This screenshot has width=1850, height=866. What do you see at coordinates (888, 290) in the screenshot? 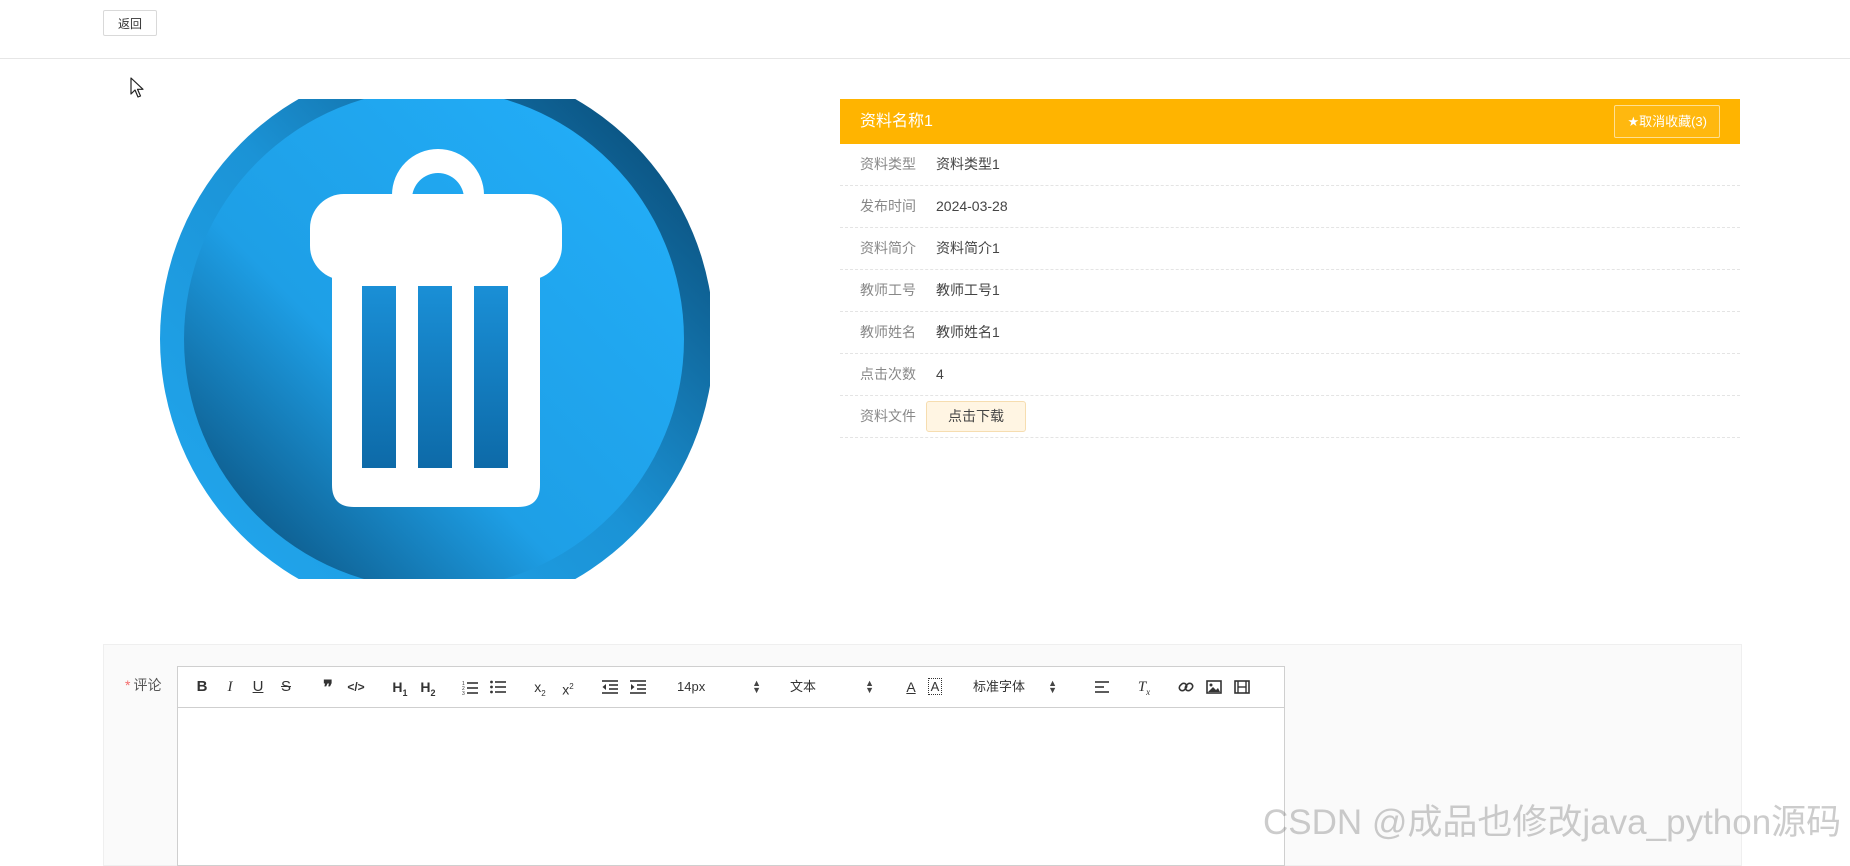
I see `field-label: 教师工号` at bounding box center [888, 290].